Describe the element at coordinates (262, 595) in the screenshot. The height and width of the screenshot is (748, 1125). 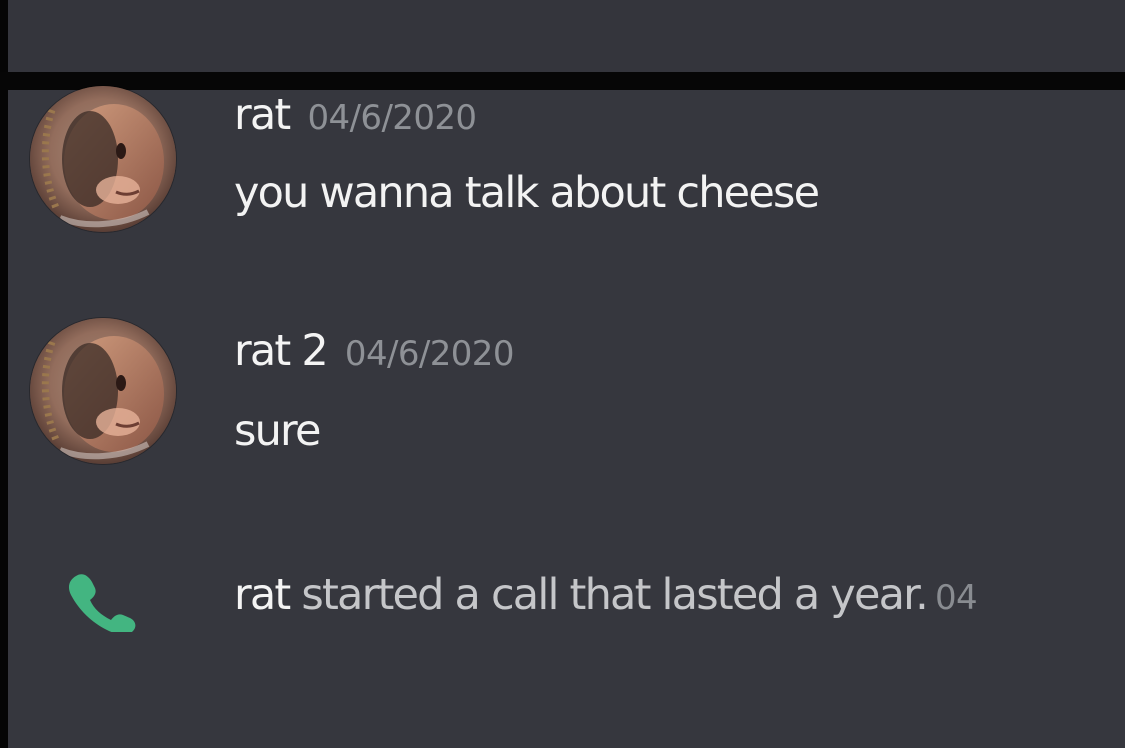
I see `call-username: rat` at that location.